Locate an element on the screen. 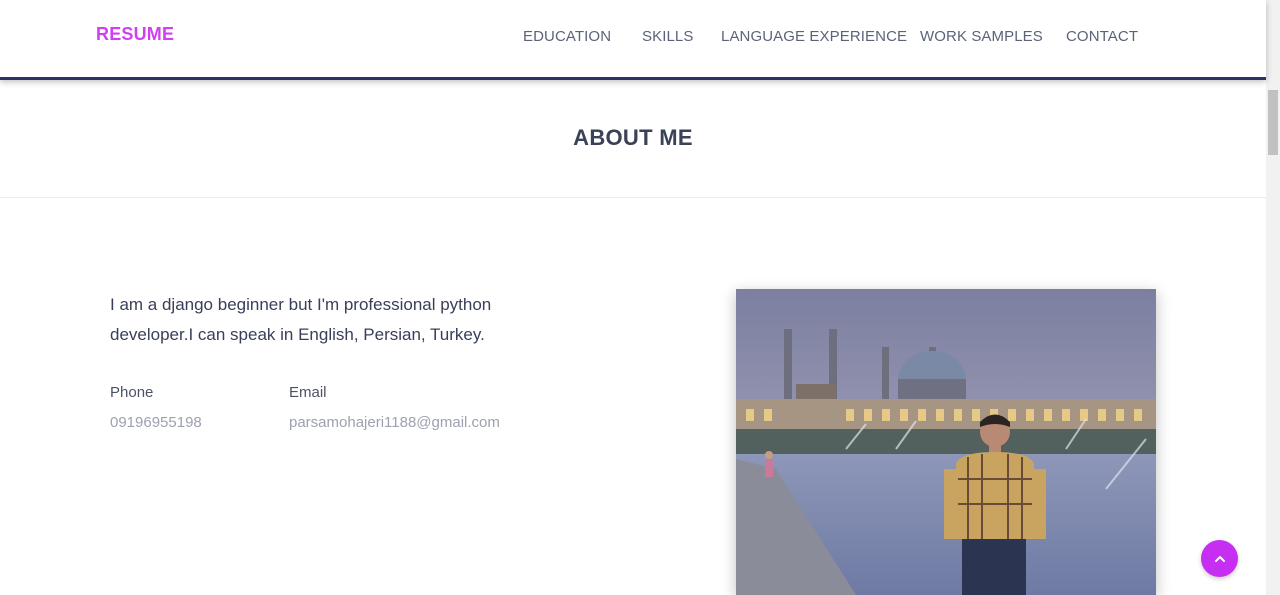  phone-label: Phone is located at coordinates (132, 392).